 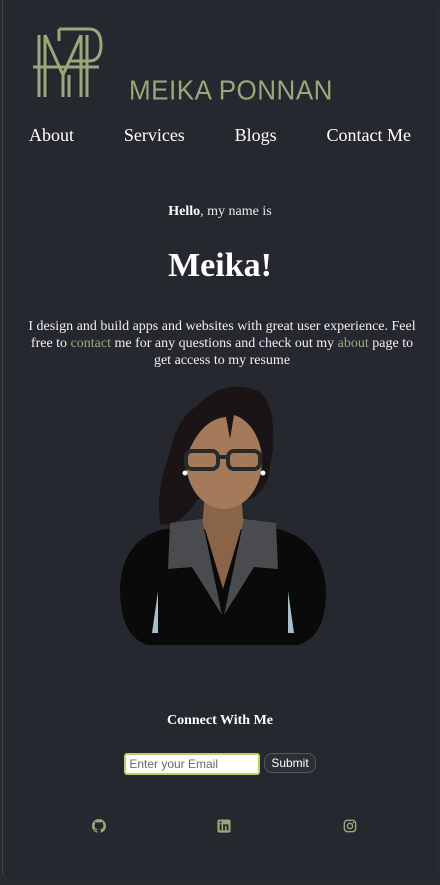 I want to click on greeting-rest: , my name is, so click(x=236, y=211).